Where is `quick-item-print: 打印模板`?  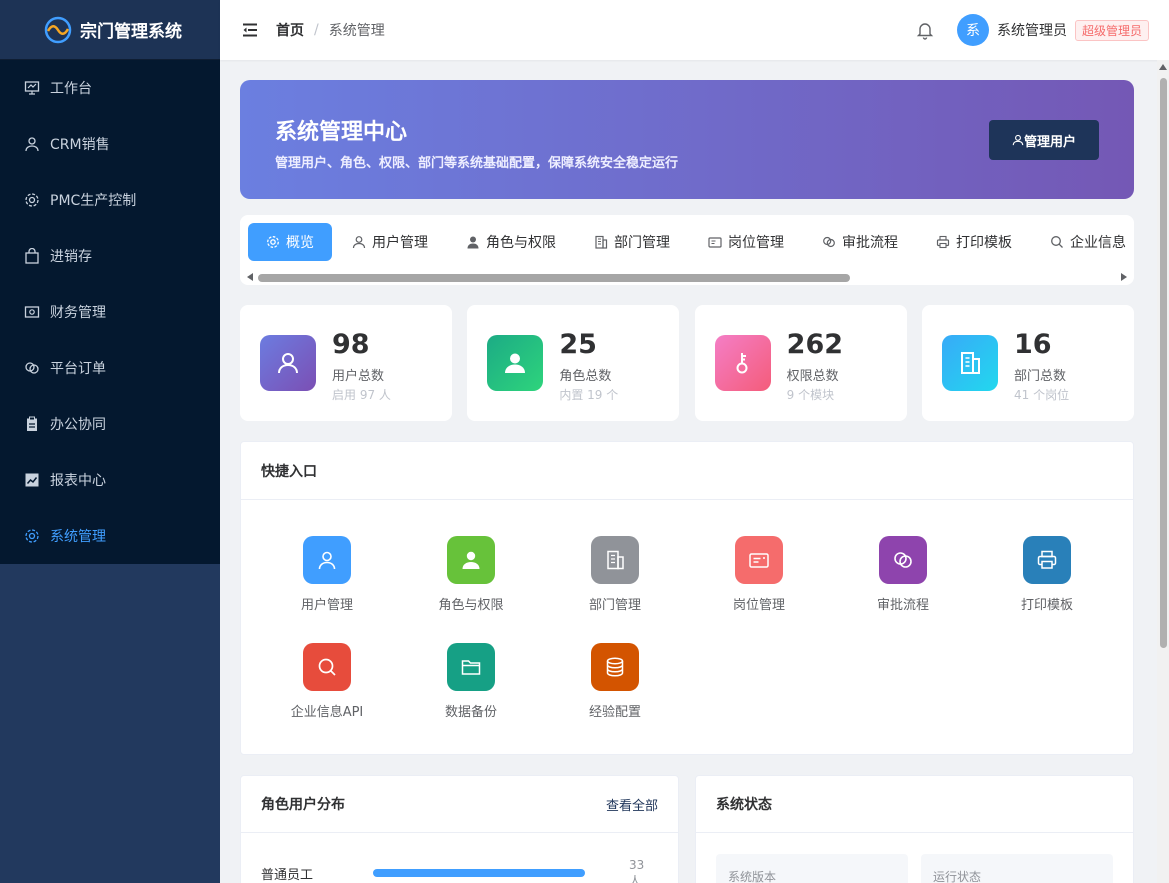
quick-item-print: 打印模板 is located at coordinates (1047, 574).